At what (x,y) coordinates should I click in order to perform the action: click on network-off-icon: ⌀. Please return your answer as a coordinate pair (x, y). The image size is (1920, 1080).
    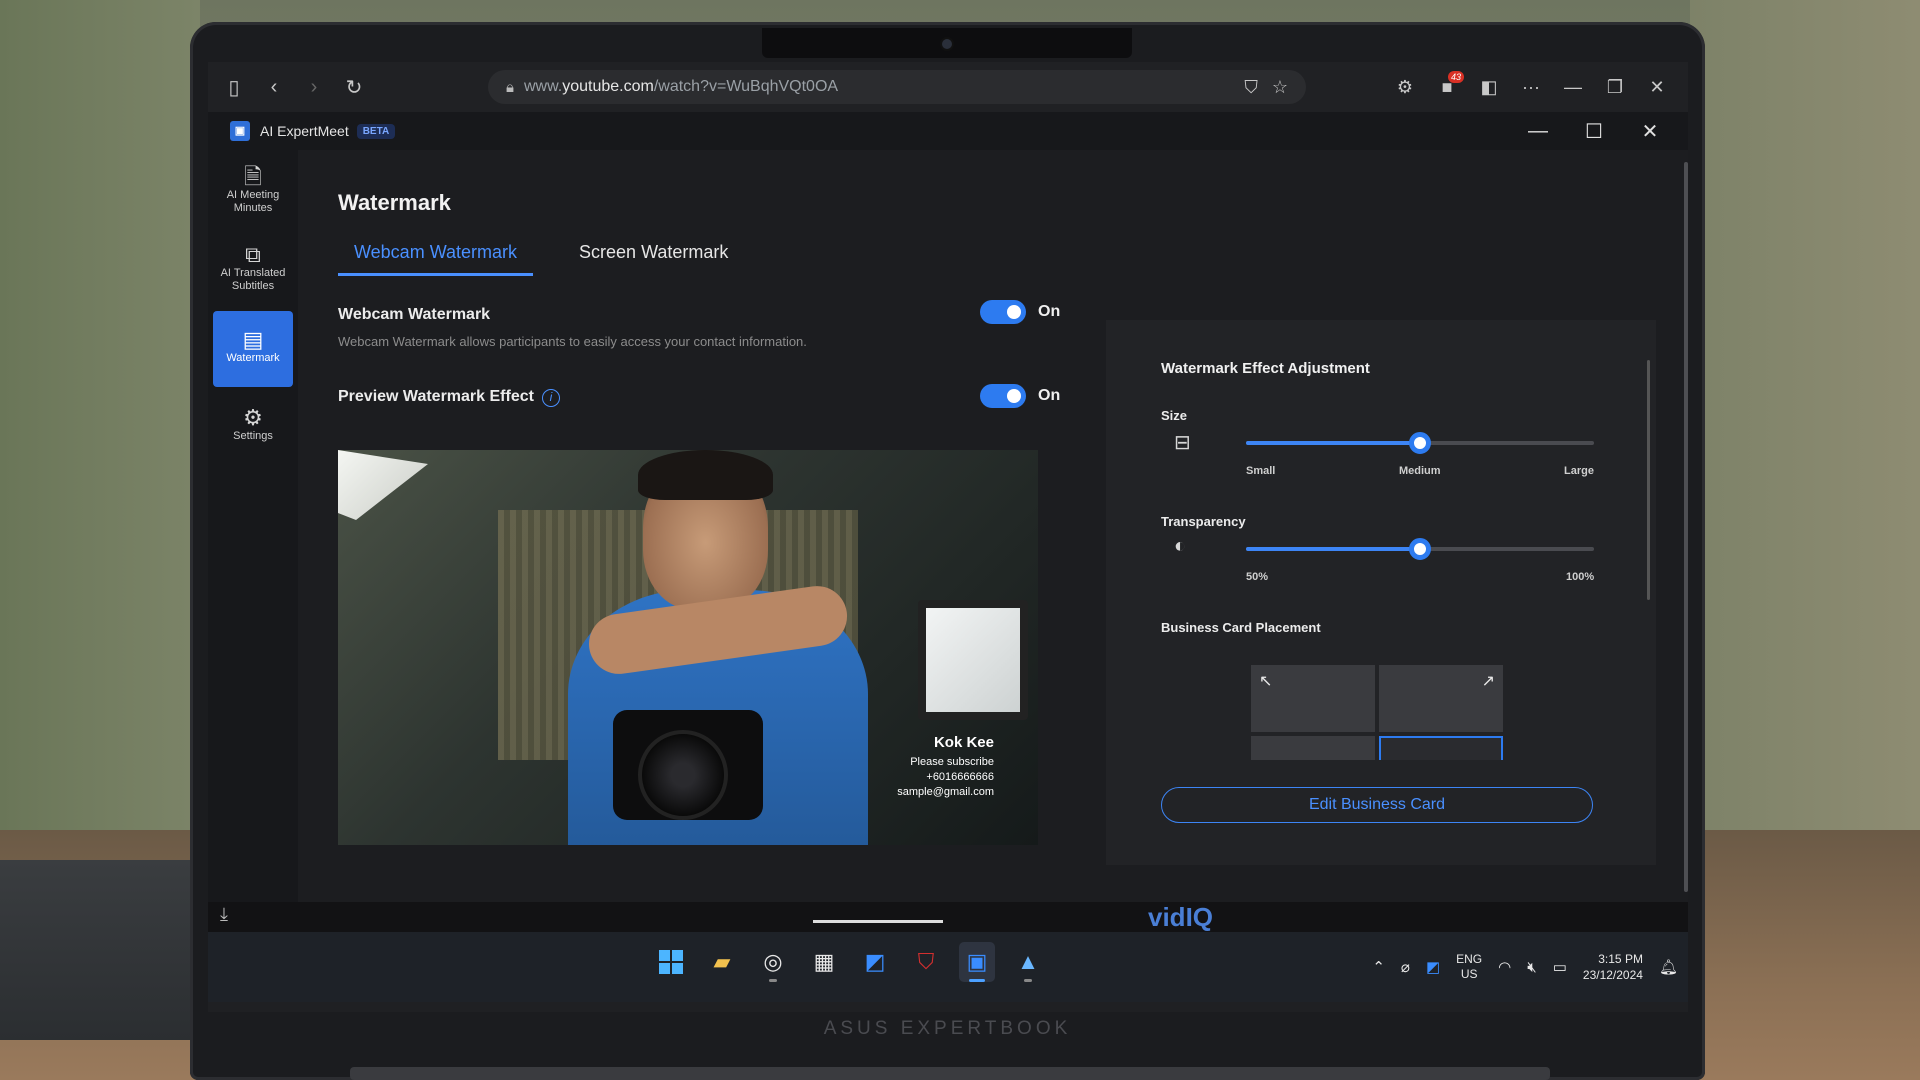
    Looking at the image, I should click on (1405, 967).